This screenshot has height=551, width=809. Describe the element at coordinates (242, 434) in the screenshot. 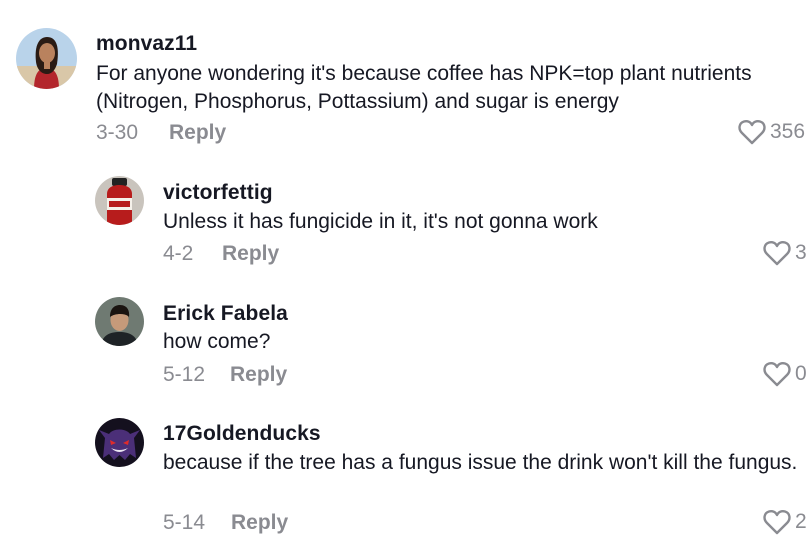

I see `comment-username: 17Goldenducks` at that location.